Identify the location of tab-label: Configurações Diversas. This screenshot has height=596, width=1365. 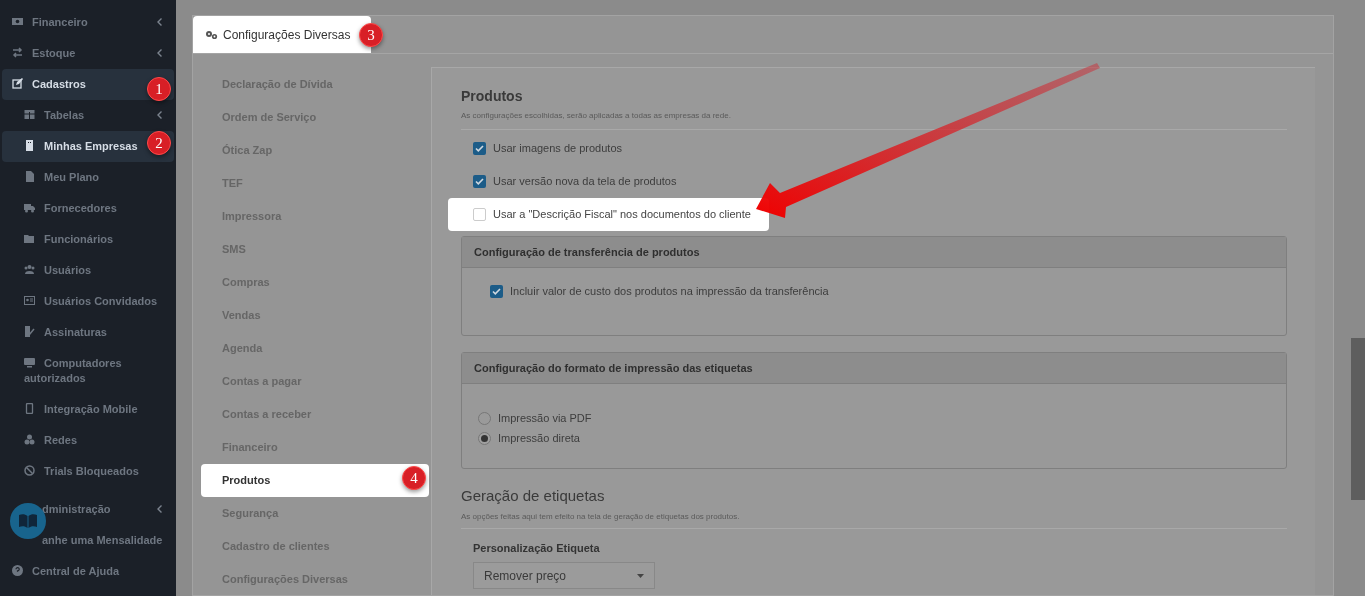
(287, 35).